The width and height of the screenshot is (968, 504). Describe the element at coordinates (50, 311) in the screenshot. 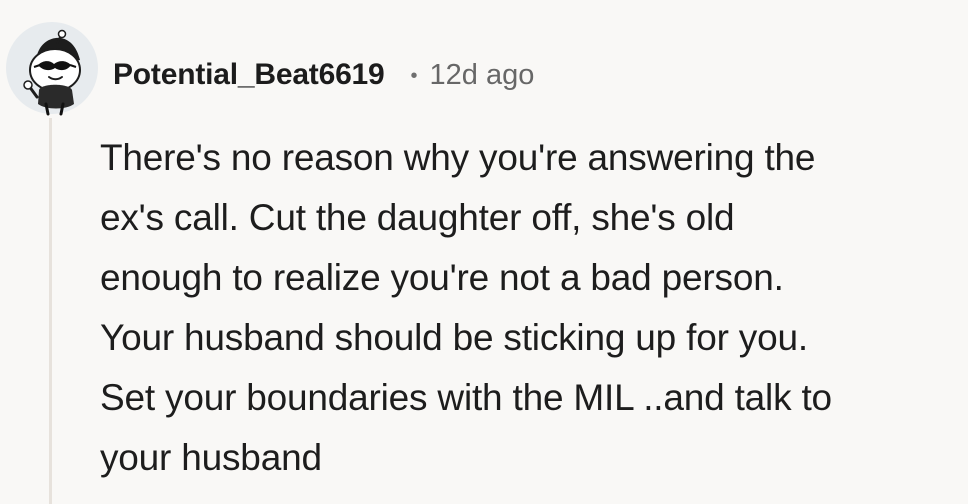

I see `comment-thread-line` at that location.